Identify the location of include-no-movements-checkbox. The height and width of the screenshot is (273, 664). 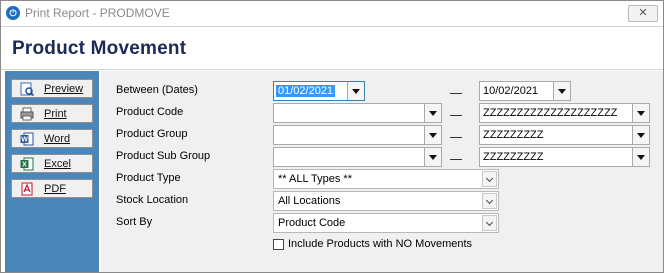
(278, 244).